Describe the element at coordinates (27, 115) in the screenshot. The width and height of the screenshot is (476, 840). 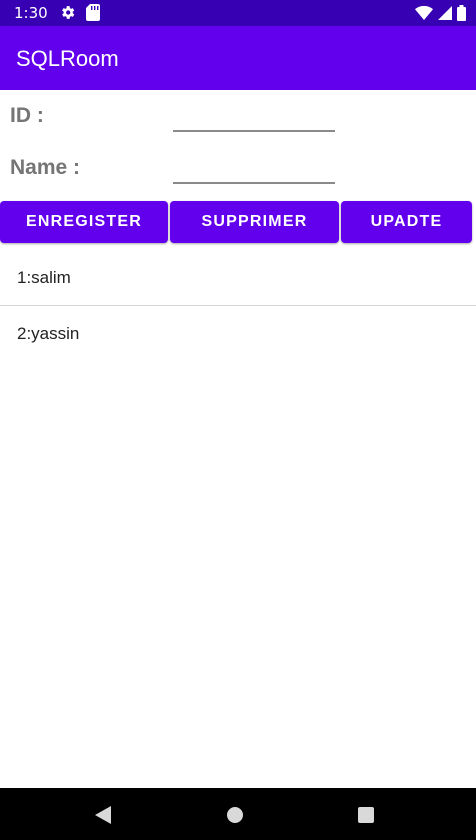
I see `id-label: ID :` at that location.